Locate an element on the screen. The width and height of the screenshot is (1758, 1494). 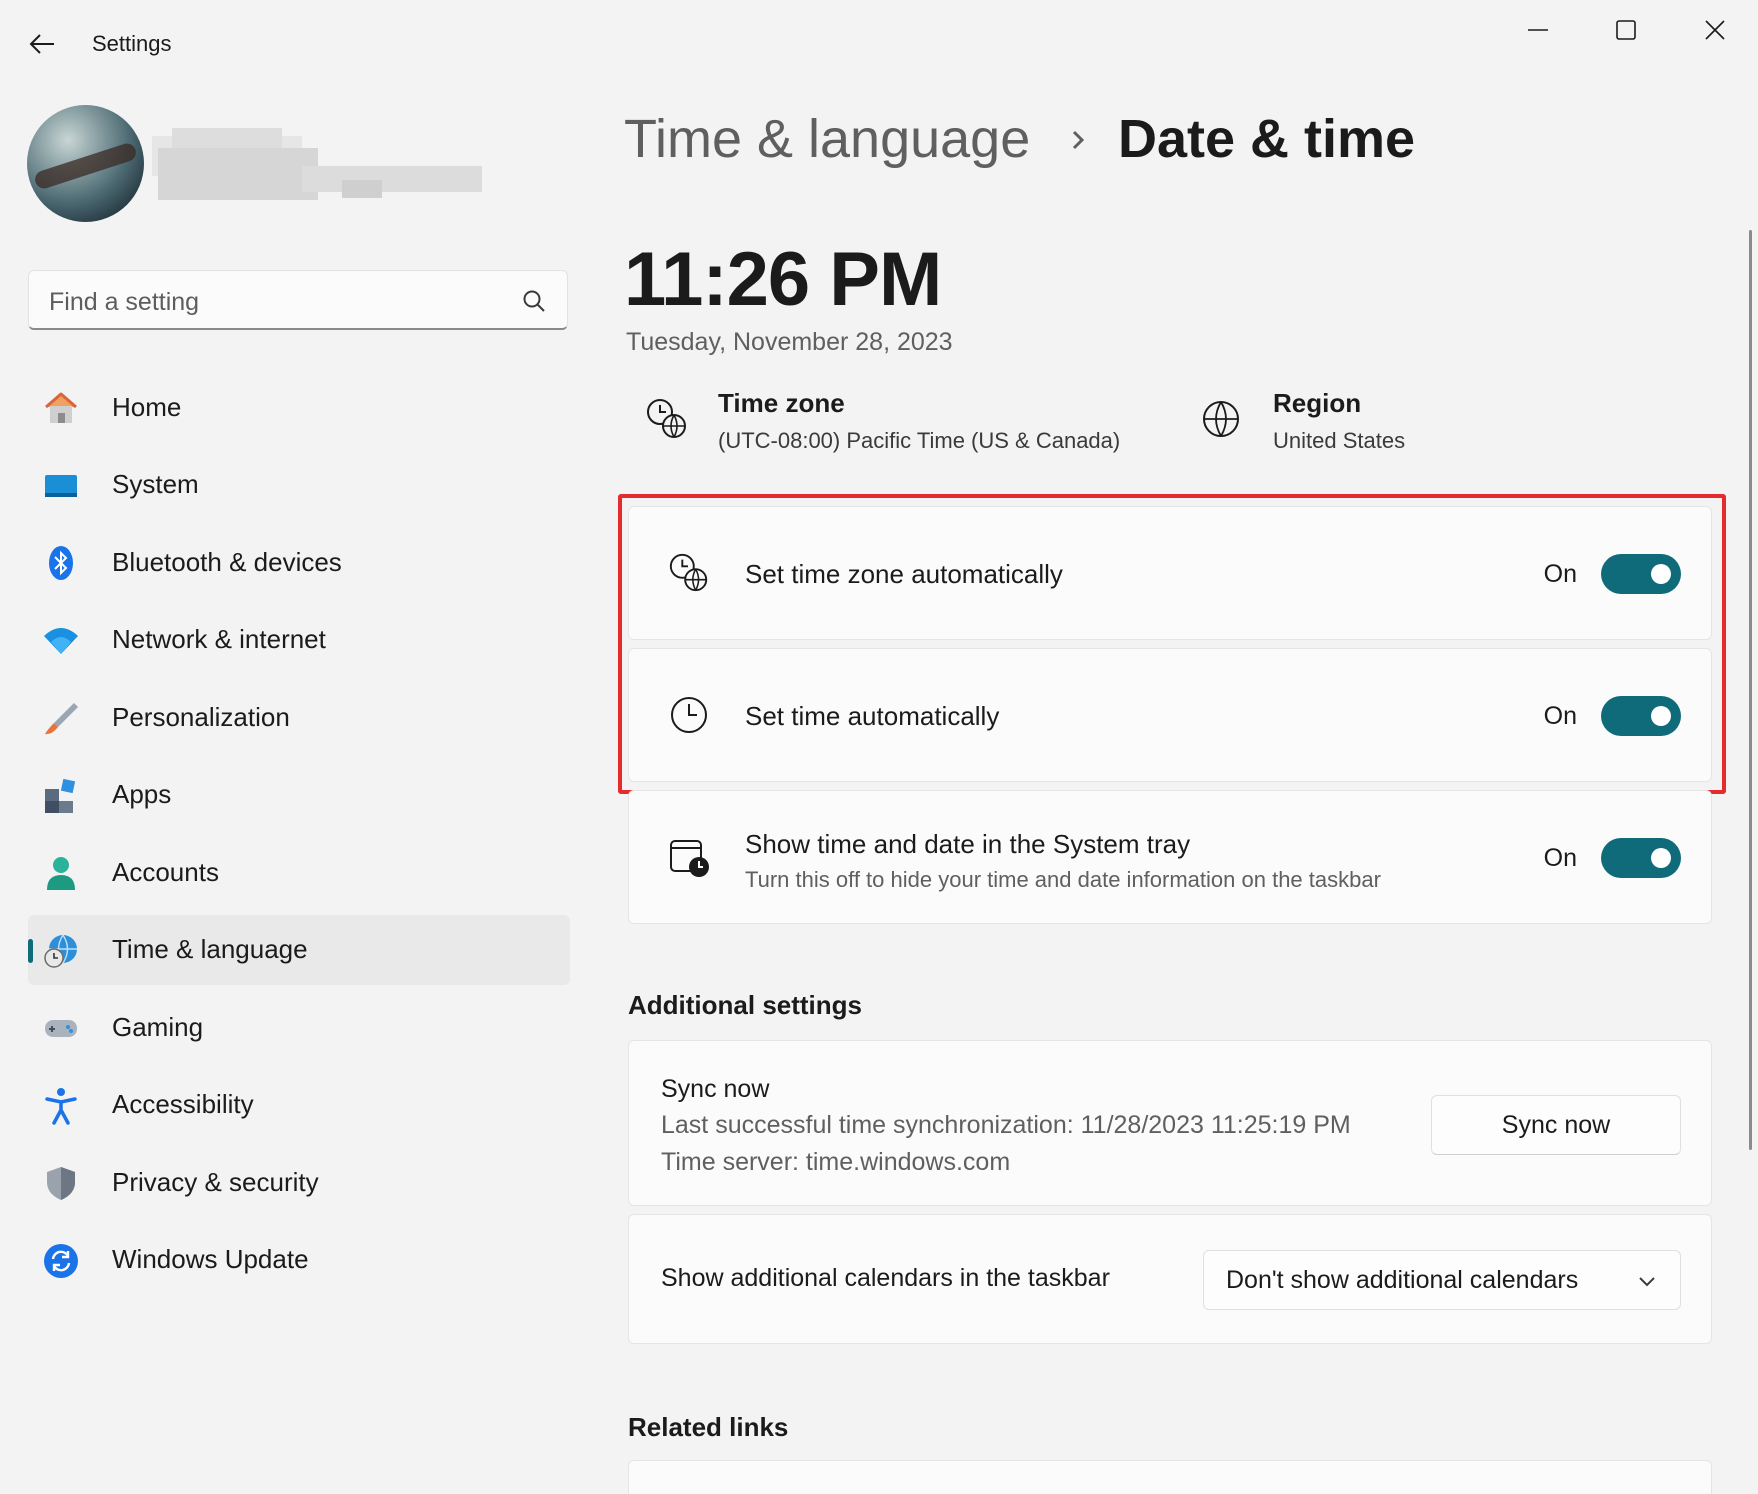
chevron-down-icon is located at coordinates (1647, 1282).